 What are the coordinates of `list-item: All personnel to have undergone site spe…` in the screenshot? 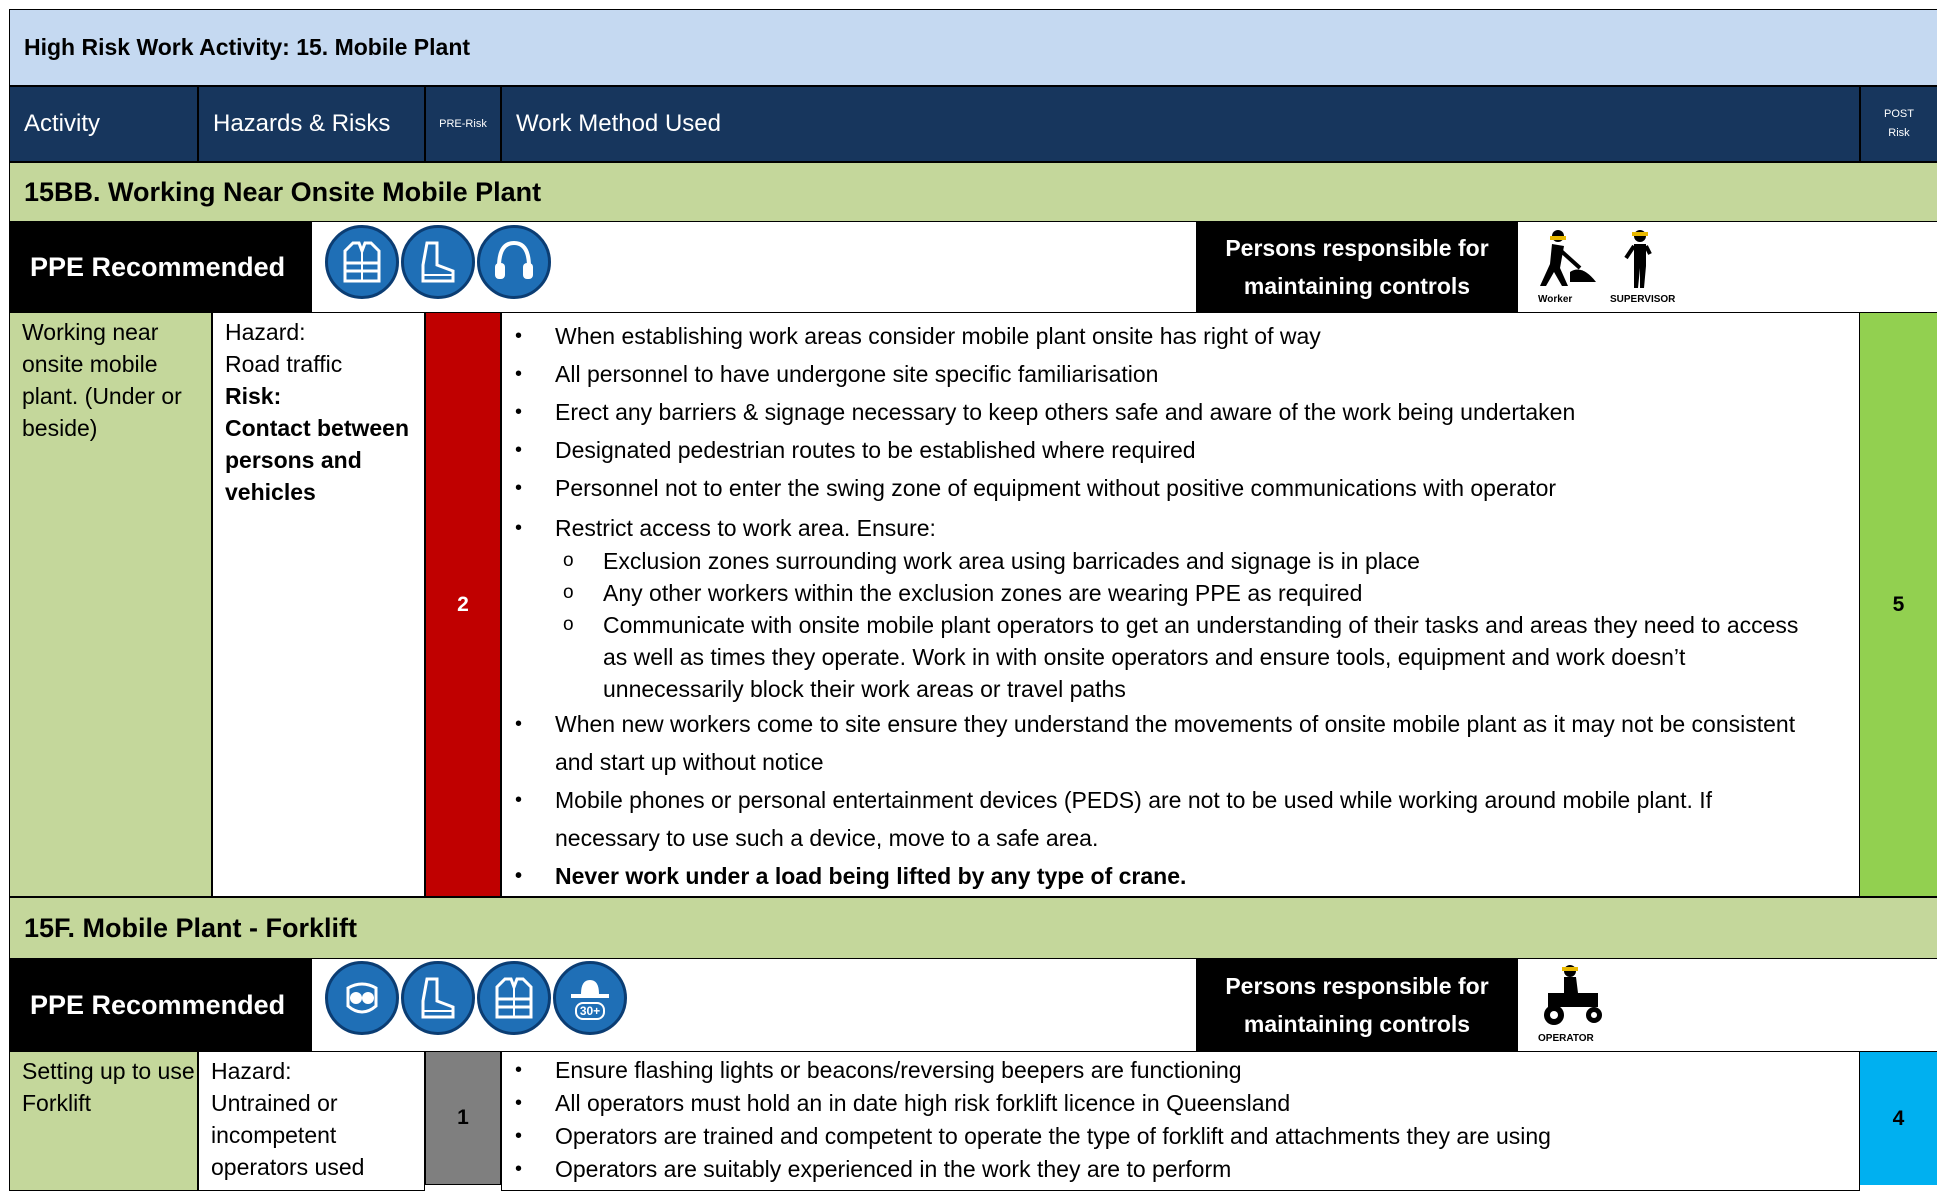 It's located at (1180, 374).